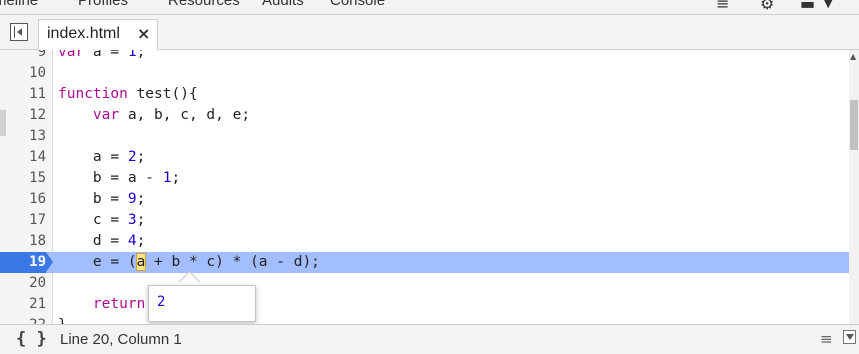  Describe the element at coordinates (23, 56) in the screenshot. I see `line-number: 9` at that location.